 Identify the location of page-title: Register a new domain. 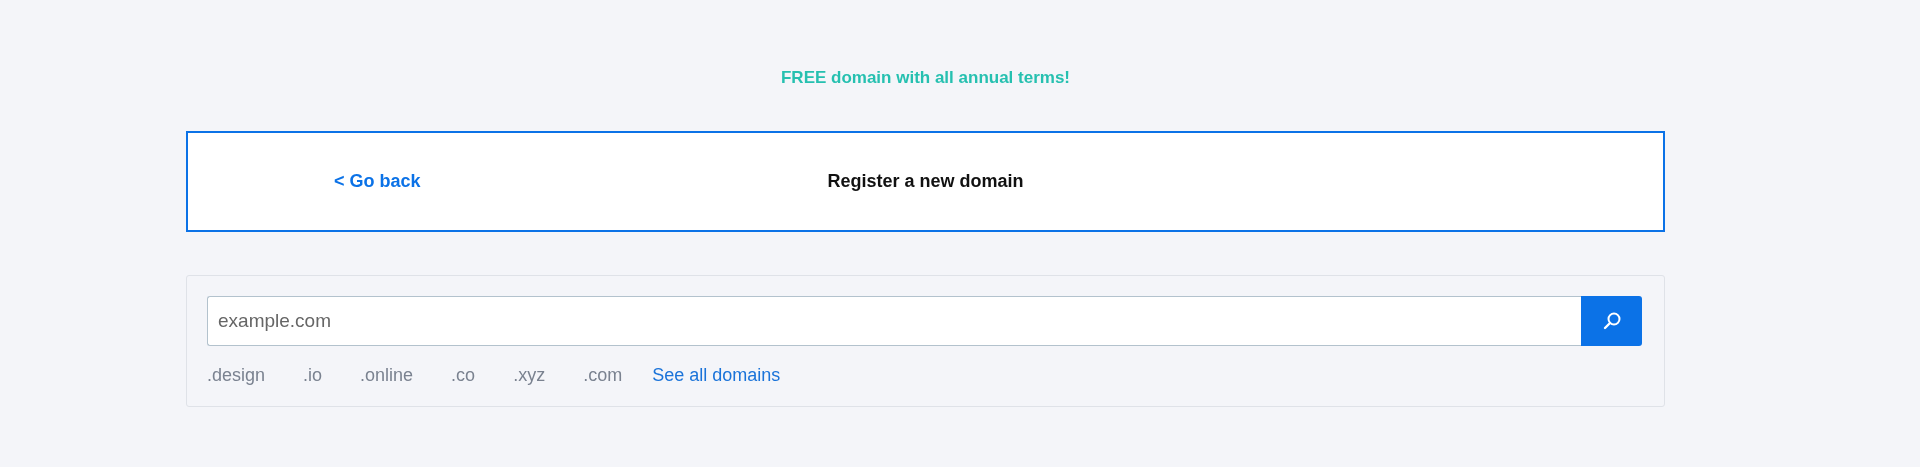
(925, 181).